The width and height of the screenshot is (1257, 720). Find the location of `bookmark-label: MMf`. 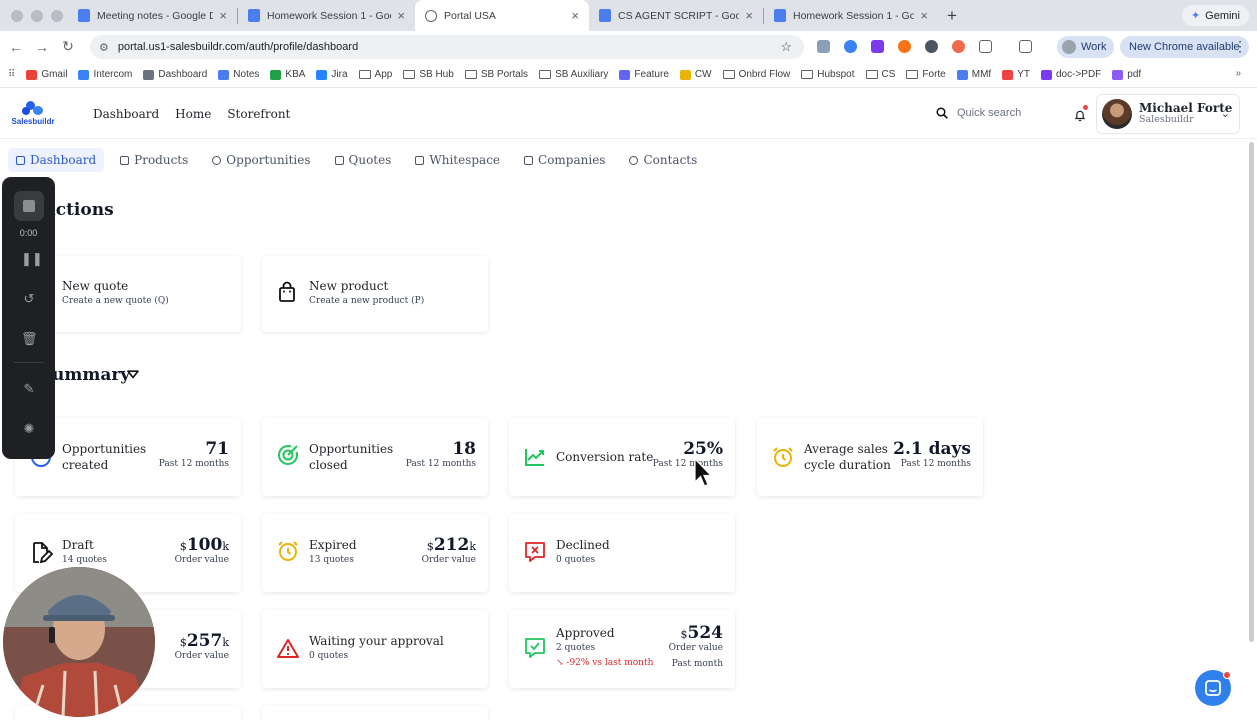

bookmark-label: MMf is located at coordinates (981, 74).